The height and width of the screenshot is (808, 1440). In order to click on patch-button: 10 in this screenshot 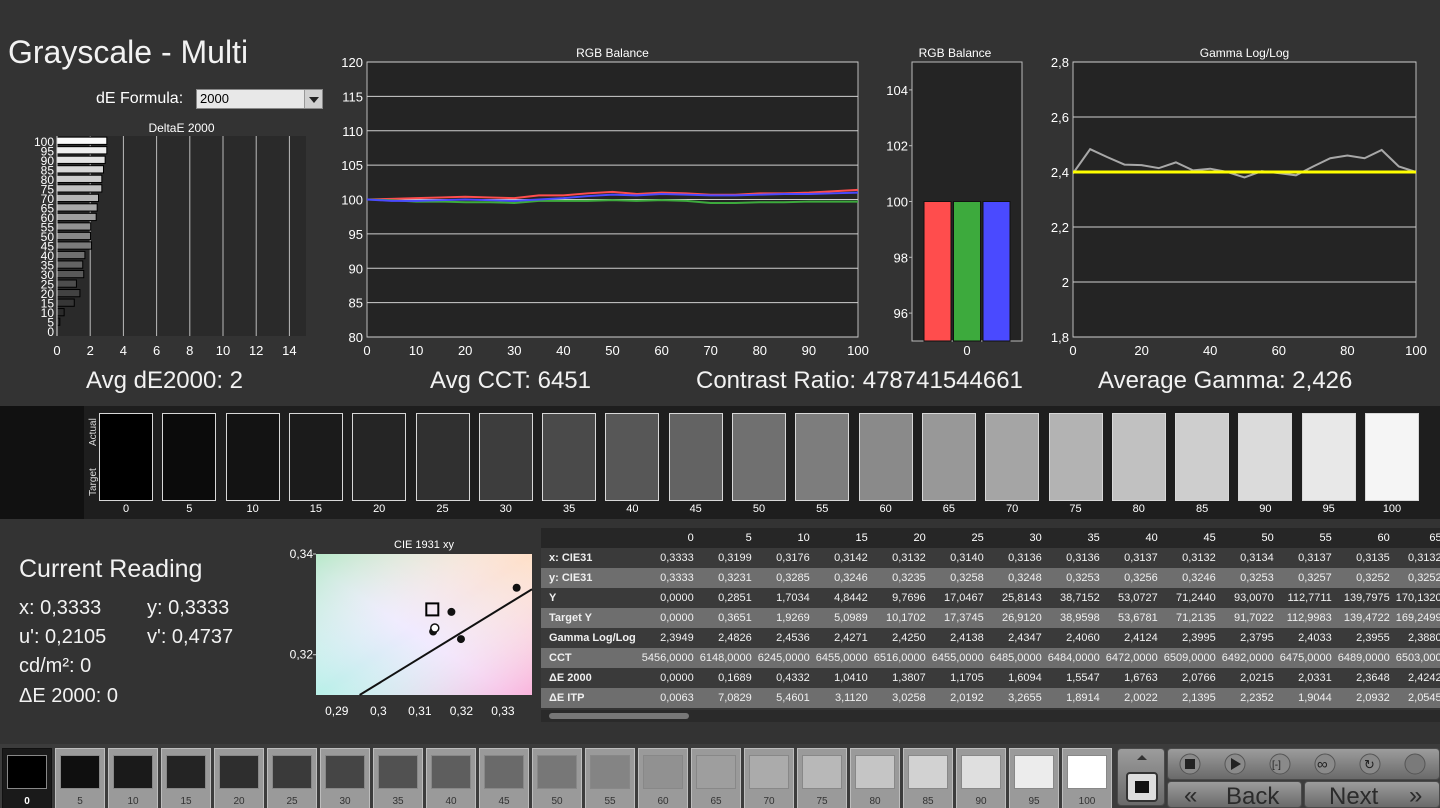, I will do `click(133, 778)`.